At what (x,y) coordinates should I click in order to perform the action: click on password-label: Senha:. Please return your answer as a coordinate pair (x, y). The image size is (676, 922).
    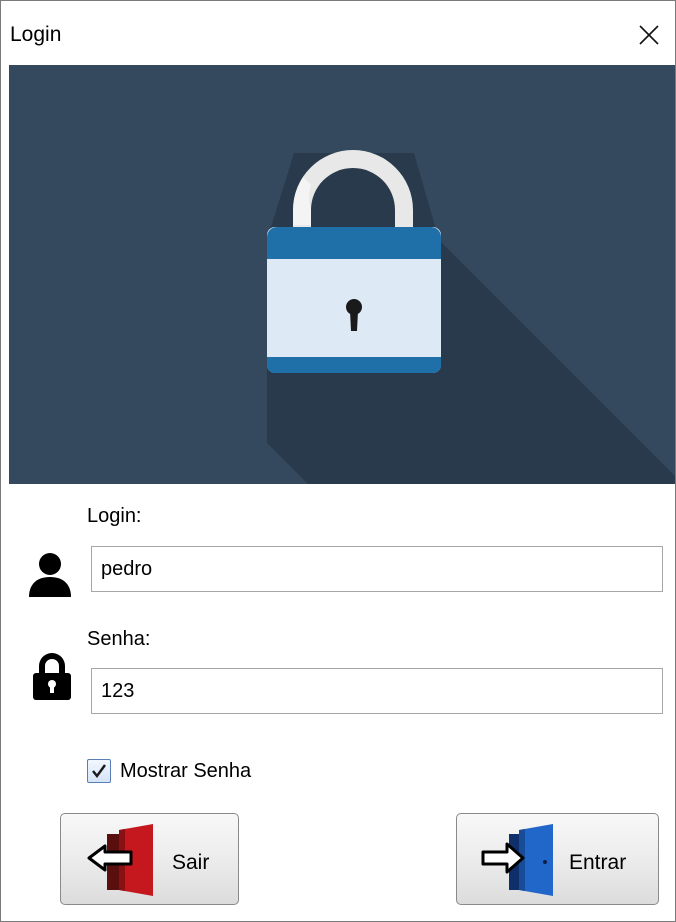
    Looking at the image, I should click on (119, 639).